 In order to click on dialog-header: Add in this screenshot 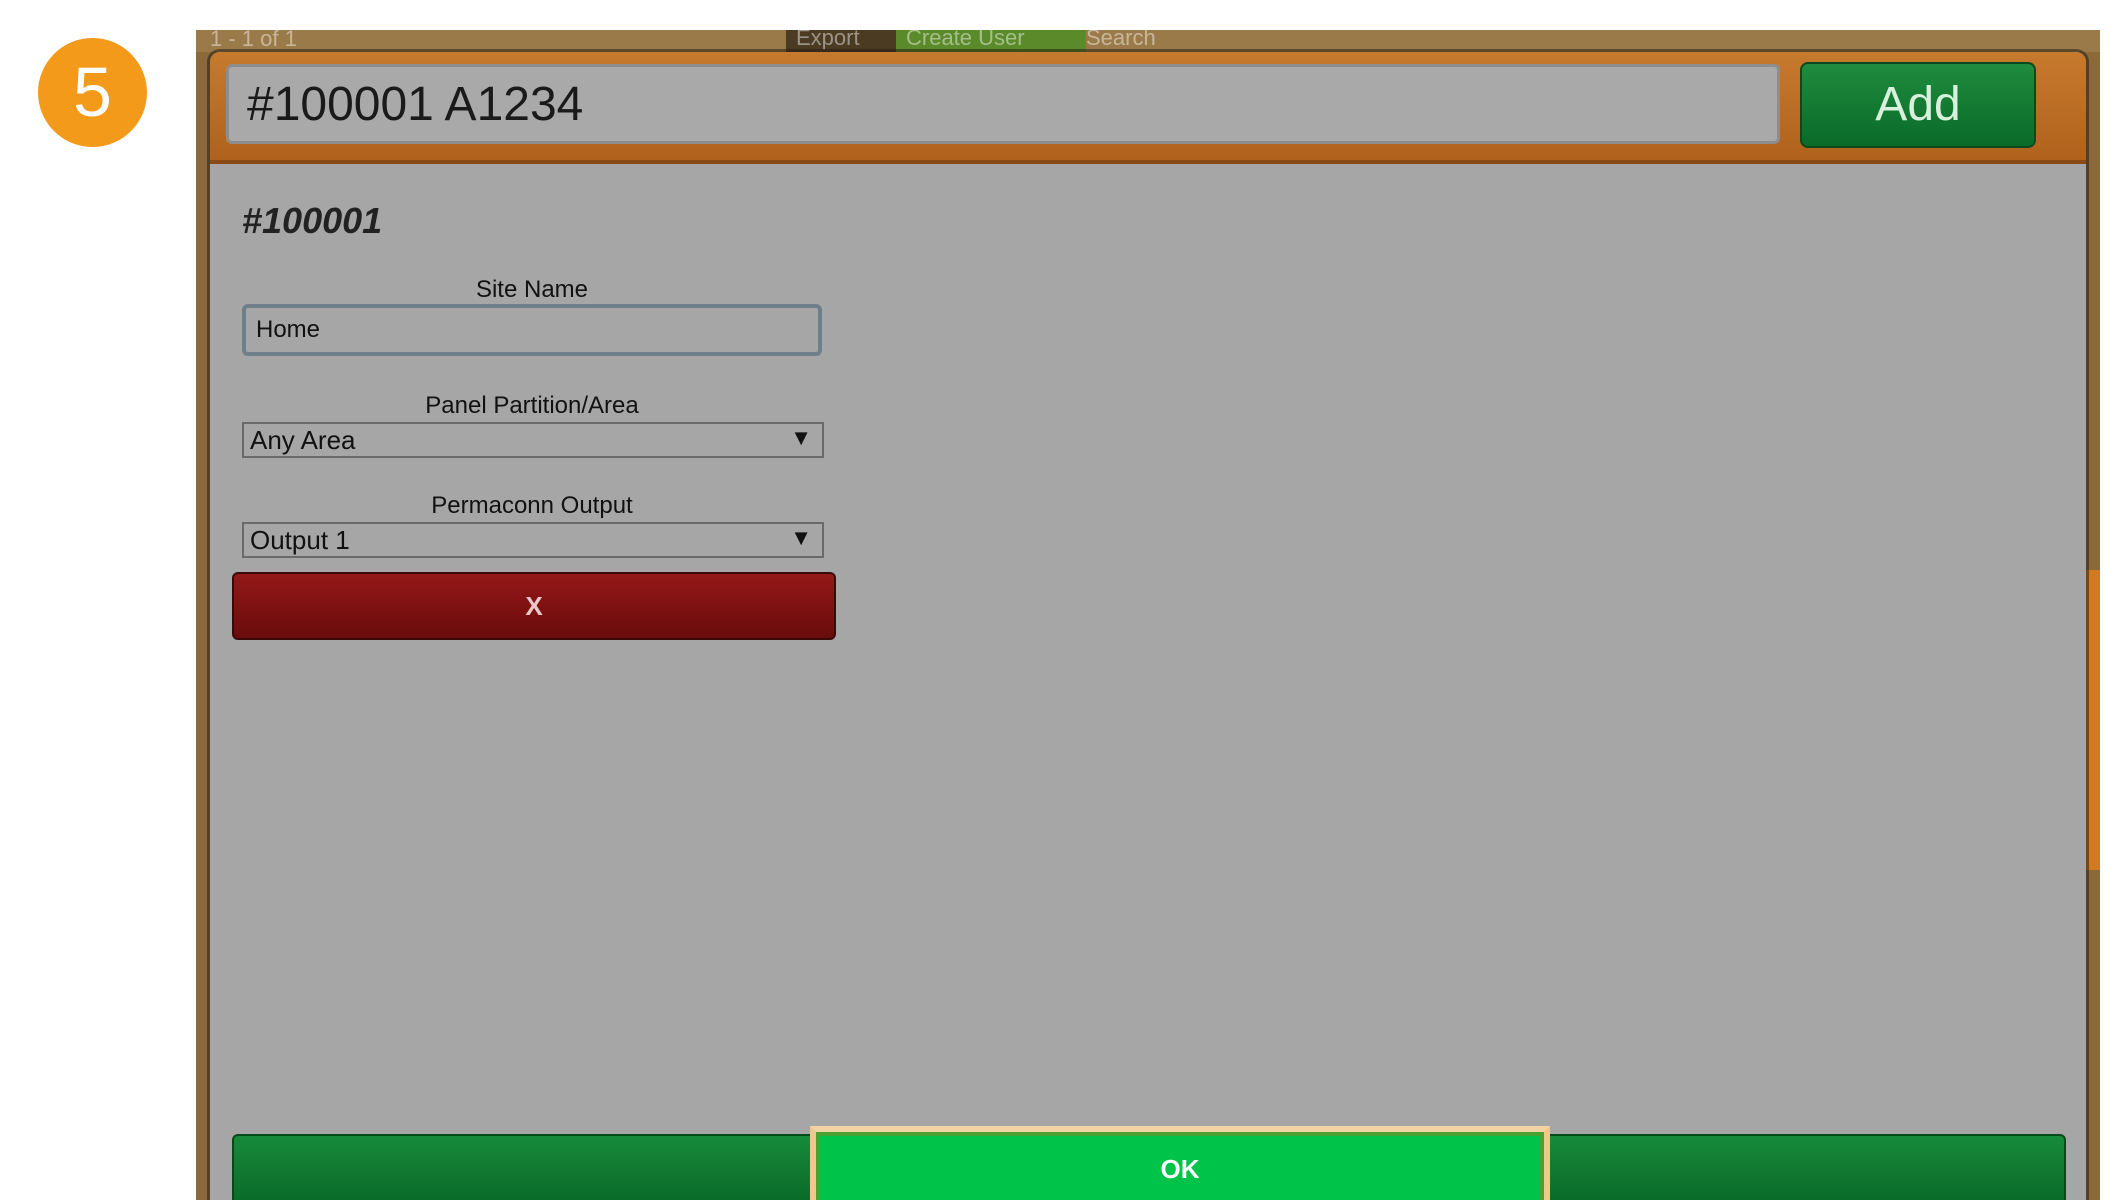, I will do `click(1148, 108)`.